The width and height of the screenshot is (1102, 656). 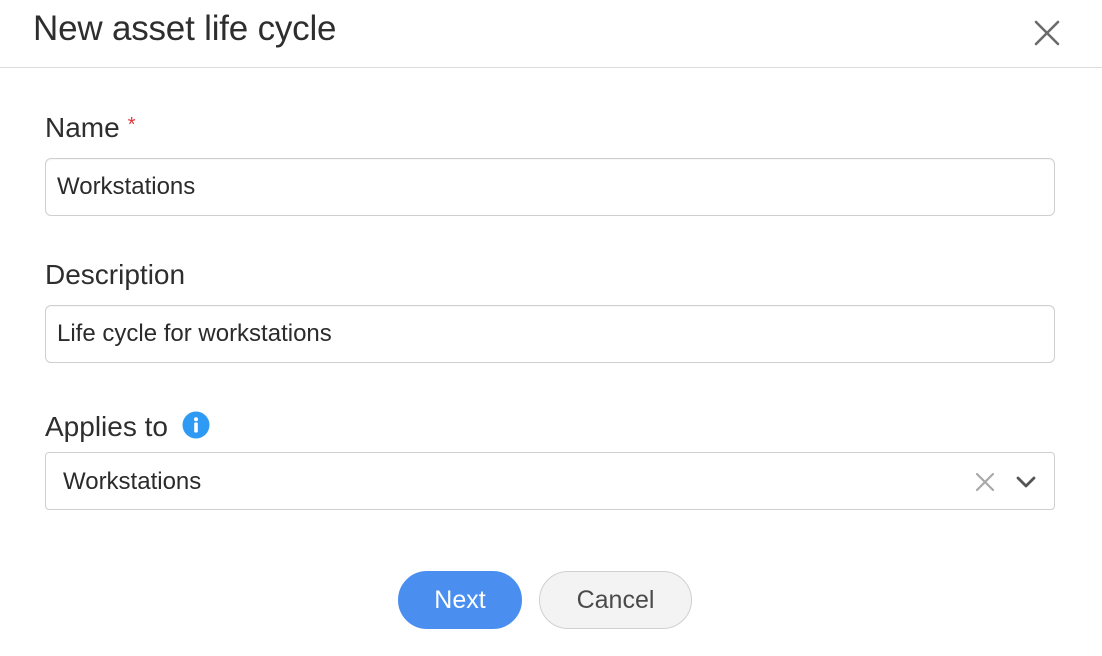 What do you see at coordinates (131, 125) in the screenshot?
I see `required-indicator: *` at bounding box center [131, 125].